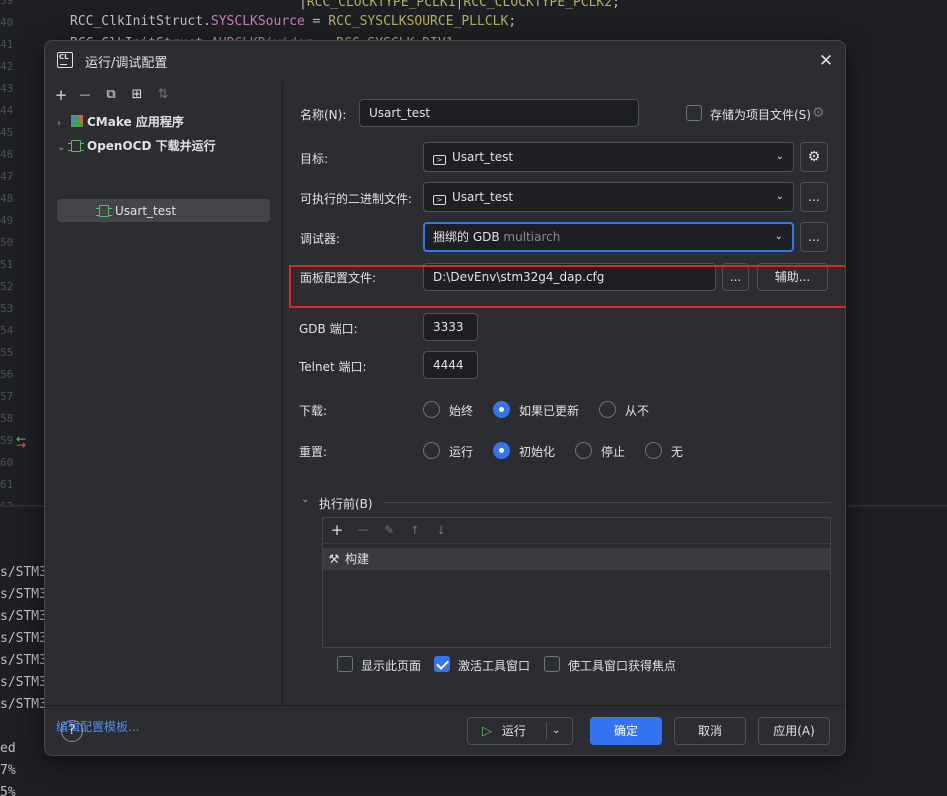 The image size is (947, 796). I want to click on line-number: 48, so click(7, 198).